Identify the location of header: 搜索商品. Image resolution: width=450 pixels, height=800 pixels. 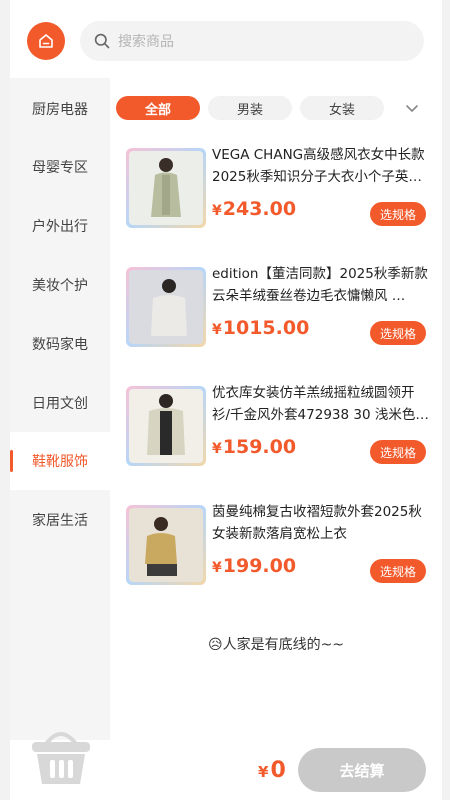
(226, 39).